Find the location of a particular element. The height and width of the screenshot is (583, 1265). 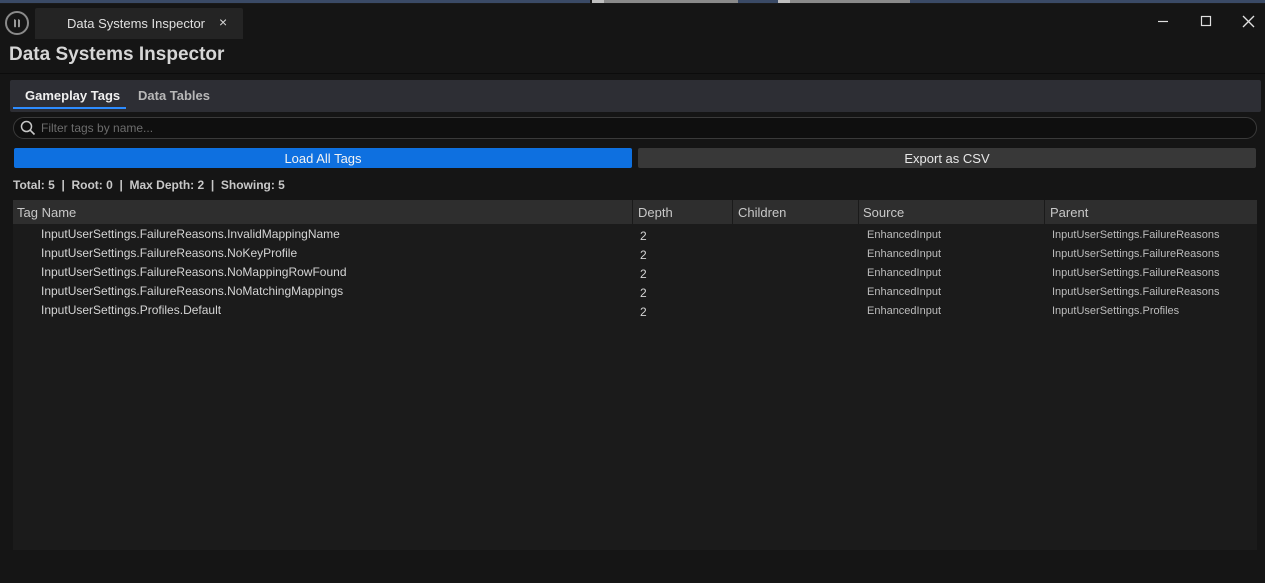

maximize-button is located at coordinates (1206, 21).